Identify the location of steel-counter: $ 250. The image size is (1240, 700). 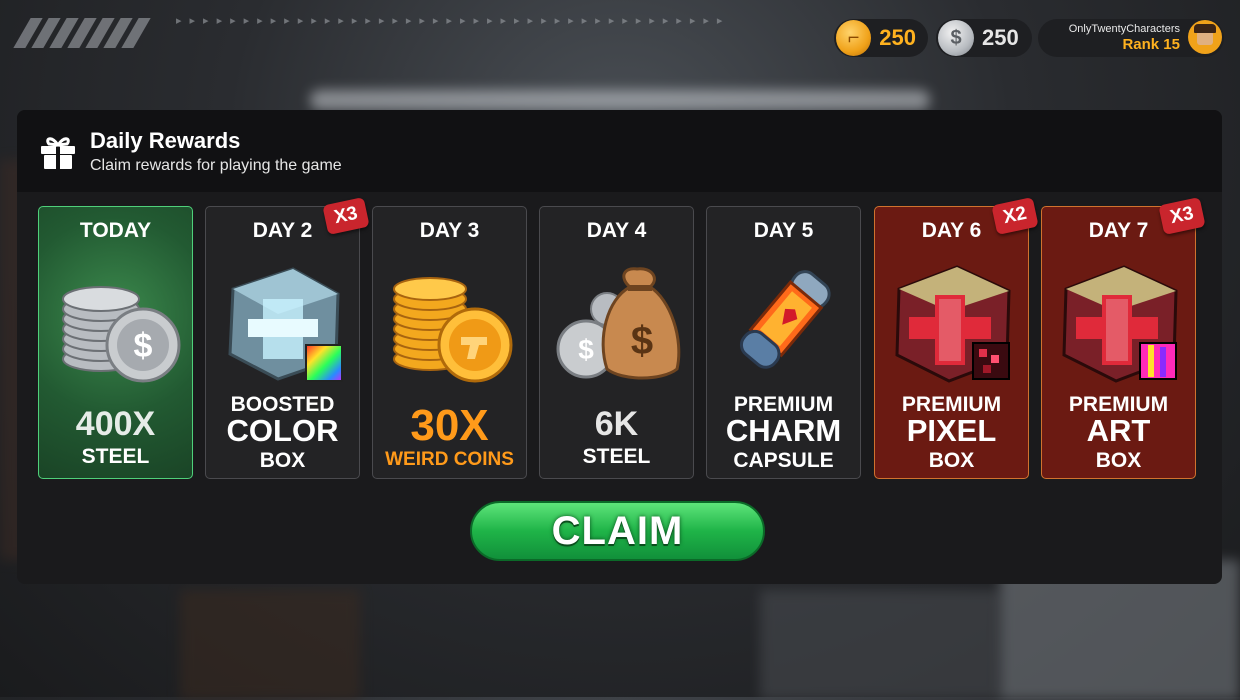
(984, 38).